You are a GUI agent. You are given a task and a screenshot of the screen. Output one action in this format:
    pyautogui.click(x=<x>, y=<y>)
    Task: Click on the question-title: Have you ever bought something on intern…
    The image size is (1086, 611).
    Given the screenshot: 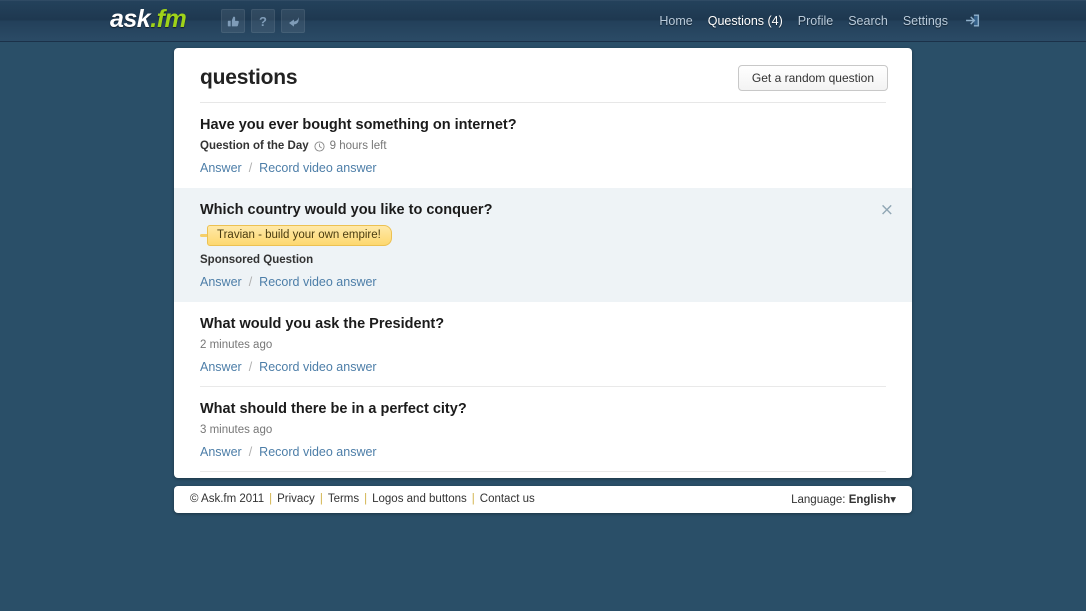 What is the action you would take?
    pyautogui.click(x=358, y=125)
    